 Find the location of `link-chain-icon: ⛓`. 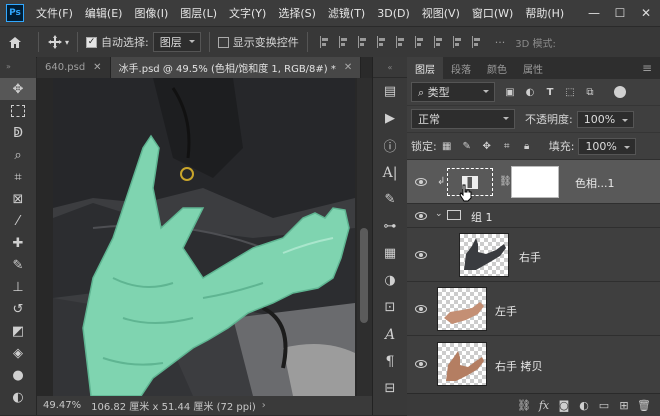

link-chain-icon: ⛓ is located at coordinates (505, 181).